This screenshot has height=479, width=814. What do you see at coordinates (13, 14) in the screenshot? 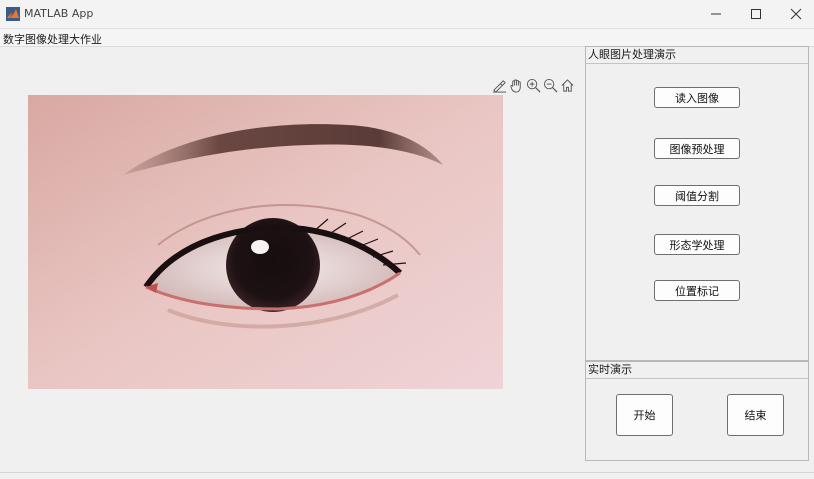
I see `matlab-icon` at bounding box center [13, 14].